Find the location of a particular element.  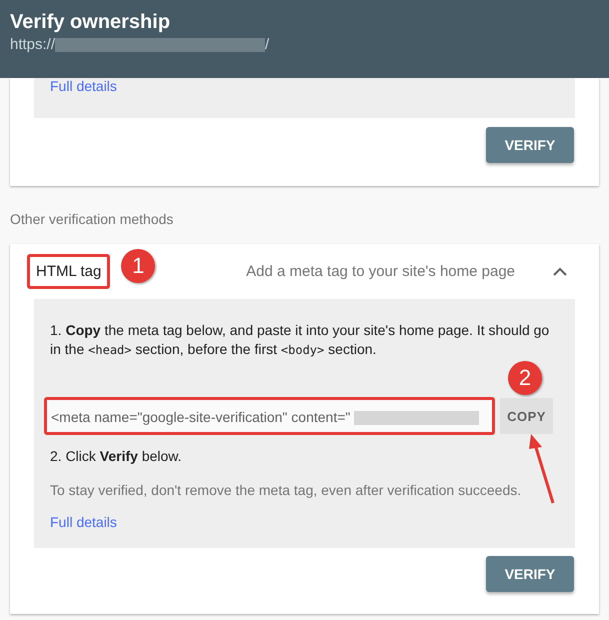

method-header: HTML tag 1 Add a meta tag to your site's home page is located at coordinates (304, 271).